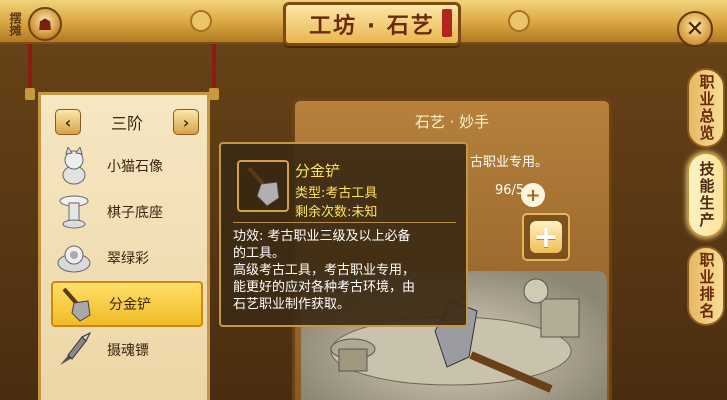  Describe the element at coordinates (292, 304) in the screenshot. I see `tooltip-line: 石艺职业制作获取。` at that location.